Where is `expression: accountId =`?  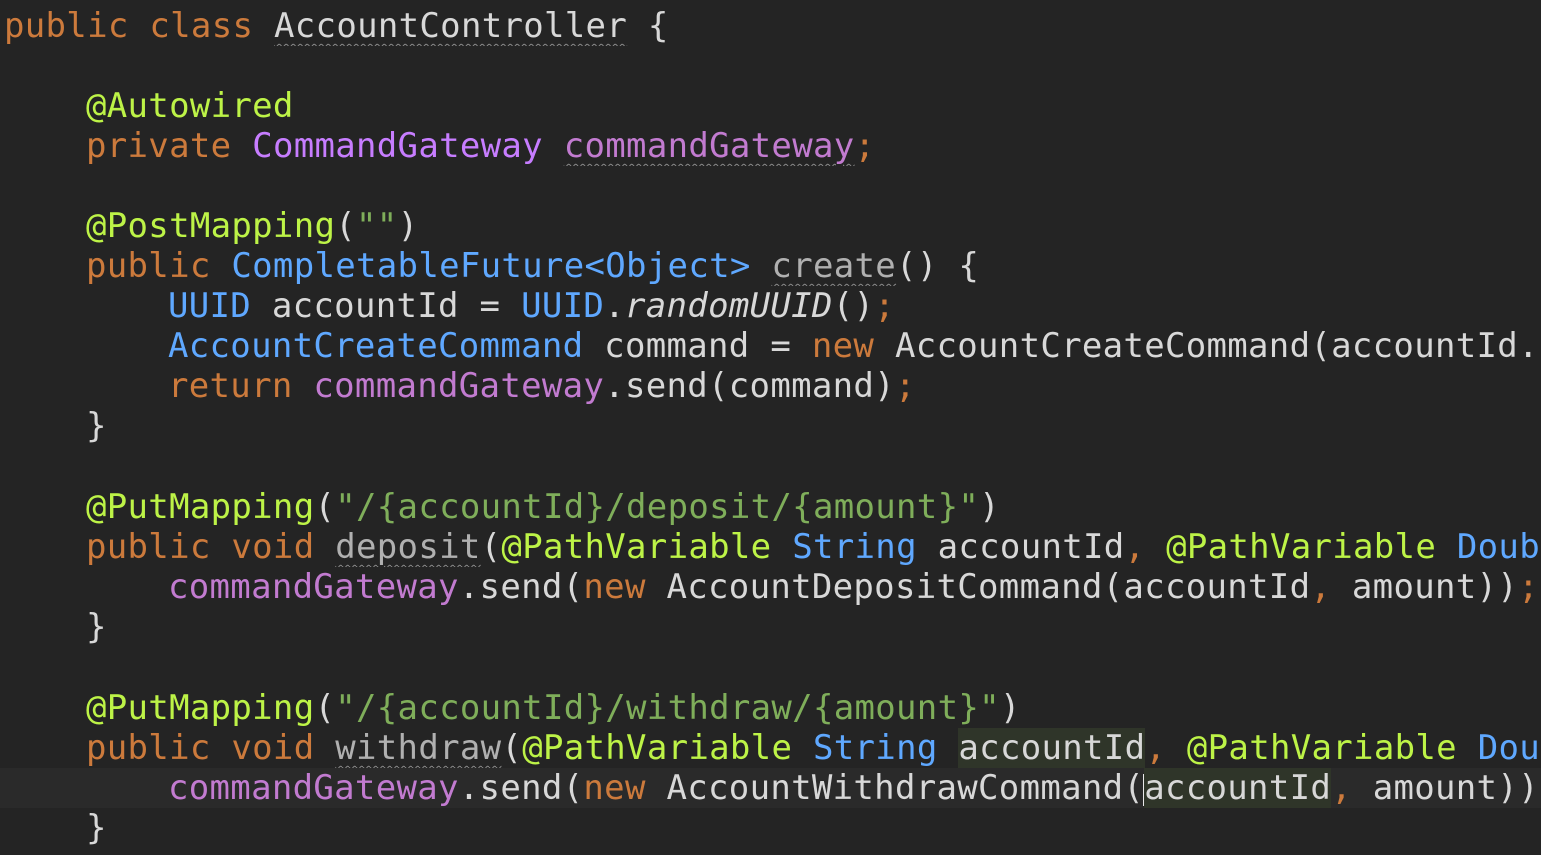
expression: accountId = is located at coordinates (386, 306).